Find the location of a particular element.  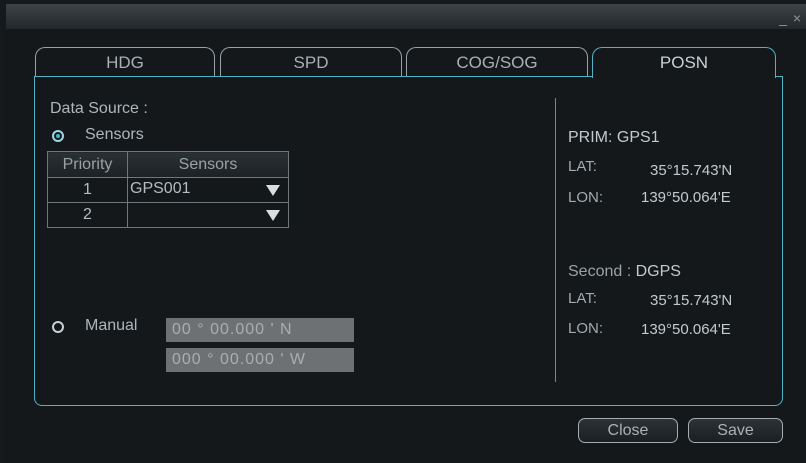

manual-radio-label: Manual is located at coordinates (111, 326).